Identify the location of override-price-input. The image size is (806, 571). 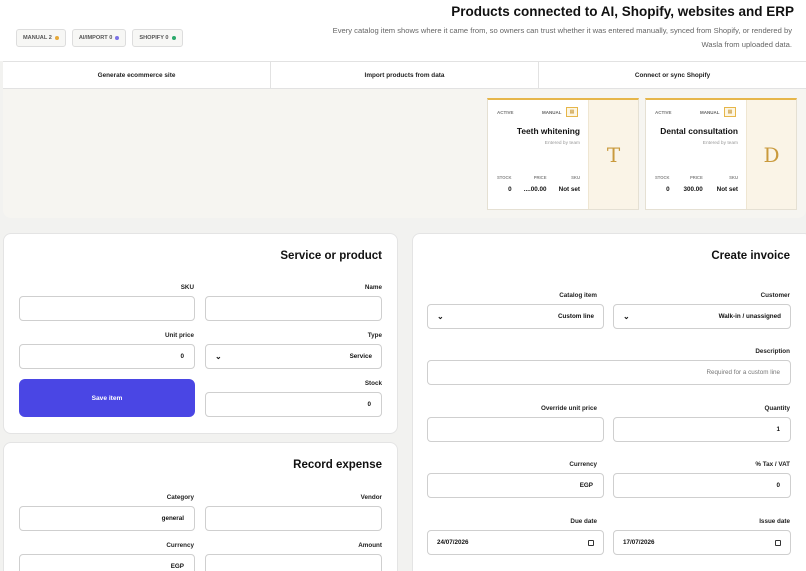
(515, 429).